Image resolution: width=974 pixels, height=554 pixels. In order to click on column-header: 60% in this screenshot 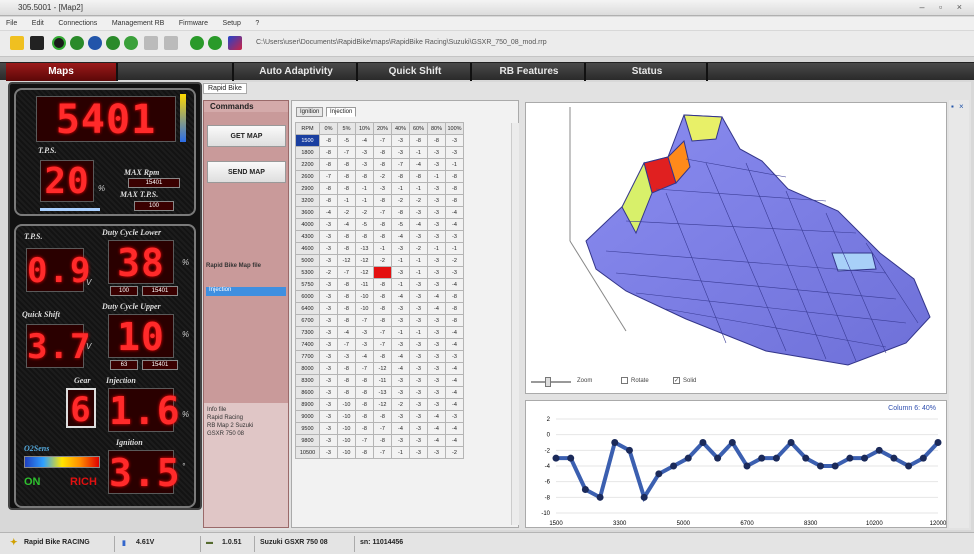, I will do `click(418, 128)`.